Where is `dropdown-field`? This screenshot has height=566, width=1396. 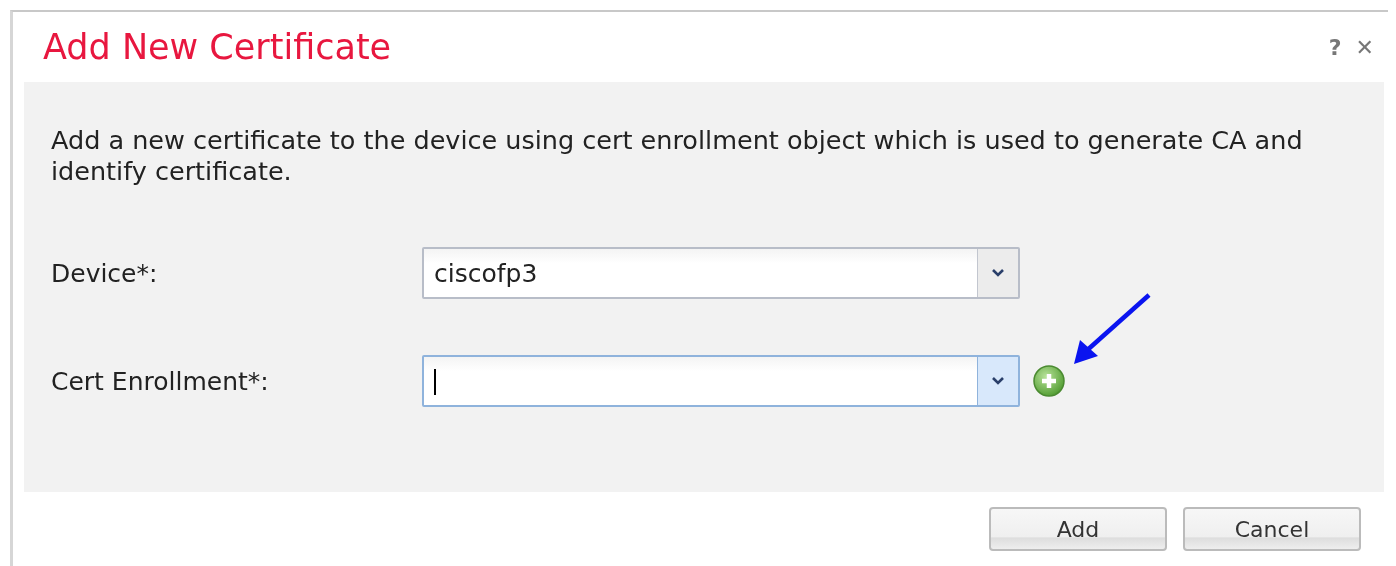 dropdown-field is located at coordinates (721, 381).